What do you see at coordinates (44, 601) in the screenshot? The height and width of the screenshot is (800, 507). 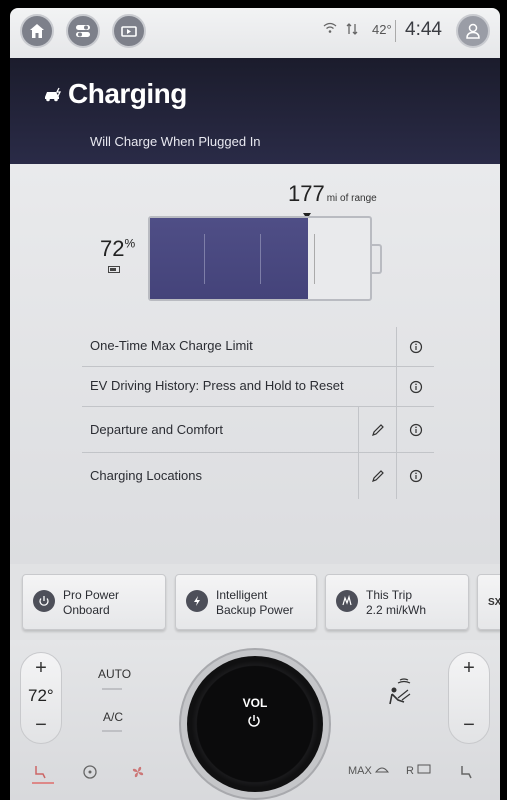 I see `pro-power-icon` at bounding box center [44, 601].